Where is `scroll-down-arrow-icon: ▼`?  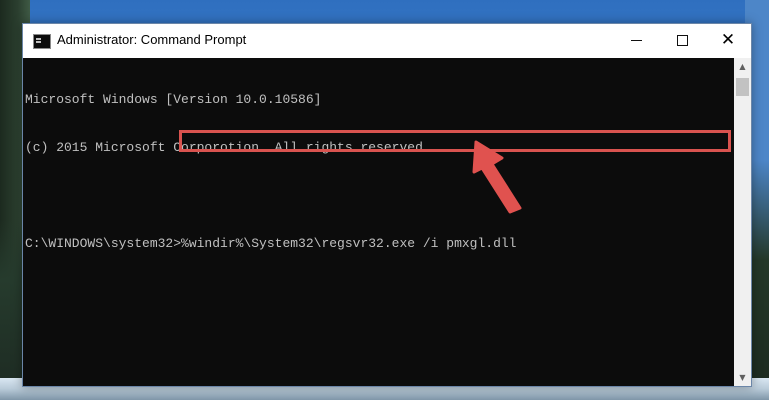
scroll-down-arrow-icon: ▼ is located at coordinates (742, 377).